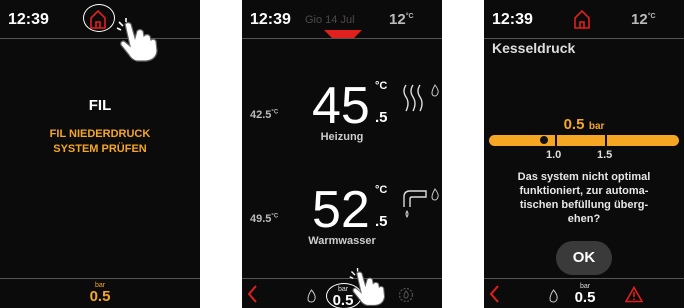 This screenshot has width=685, height=308. I want to click on pressure-readout: 0.5 bar, so click(584, 125).